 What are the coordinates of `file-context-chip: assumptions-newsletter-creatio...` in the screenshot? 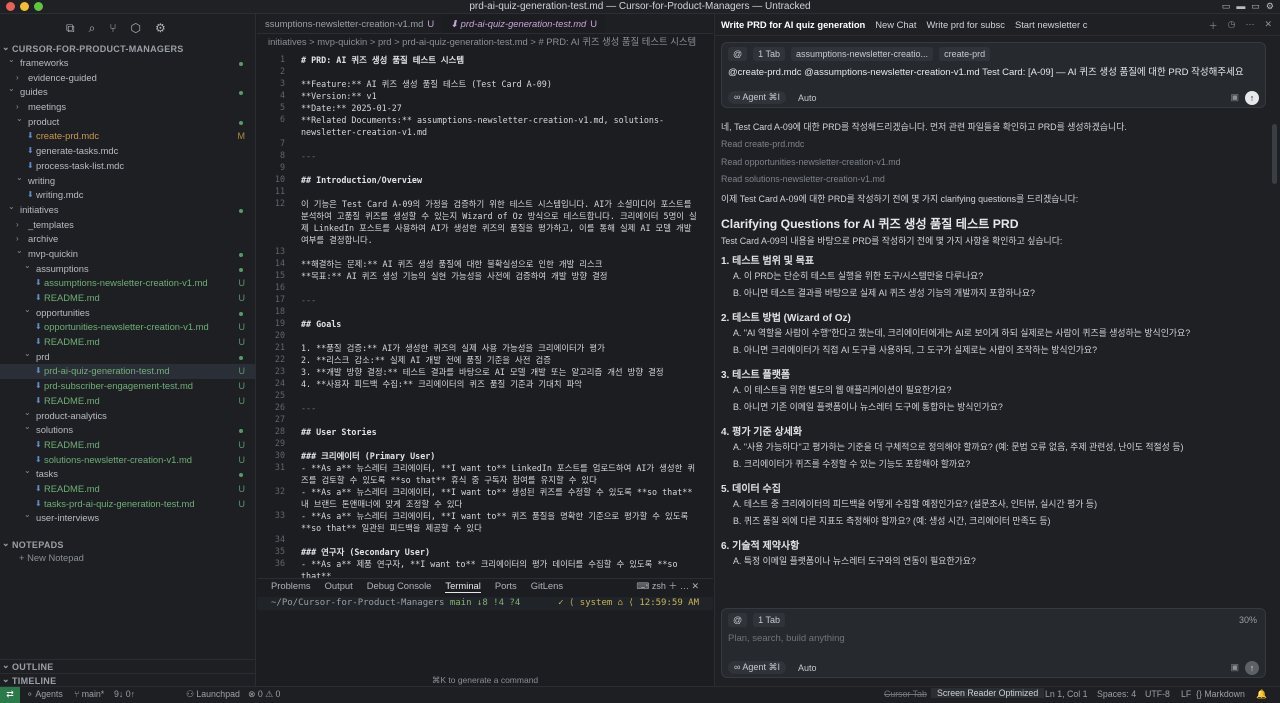 It's located at (862, 54).